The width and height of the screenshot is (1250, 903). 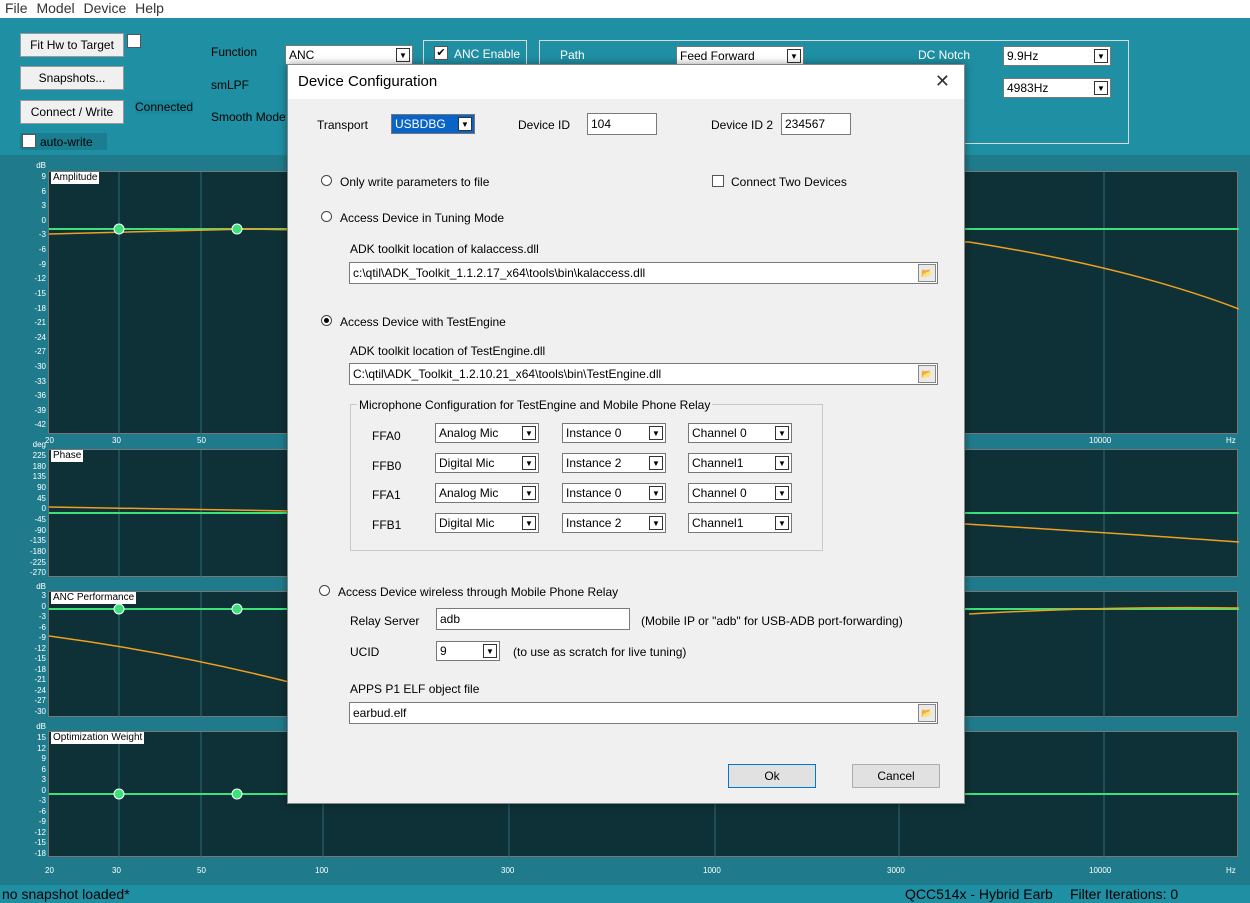 I want to click on ok-button: Ok, so click(x=772, y=776).